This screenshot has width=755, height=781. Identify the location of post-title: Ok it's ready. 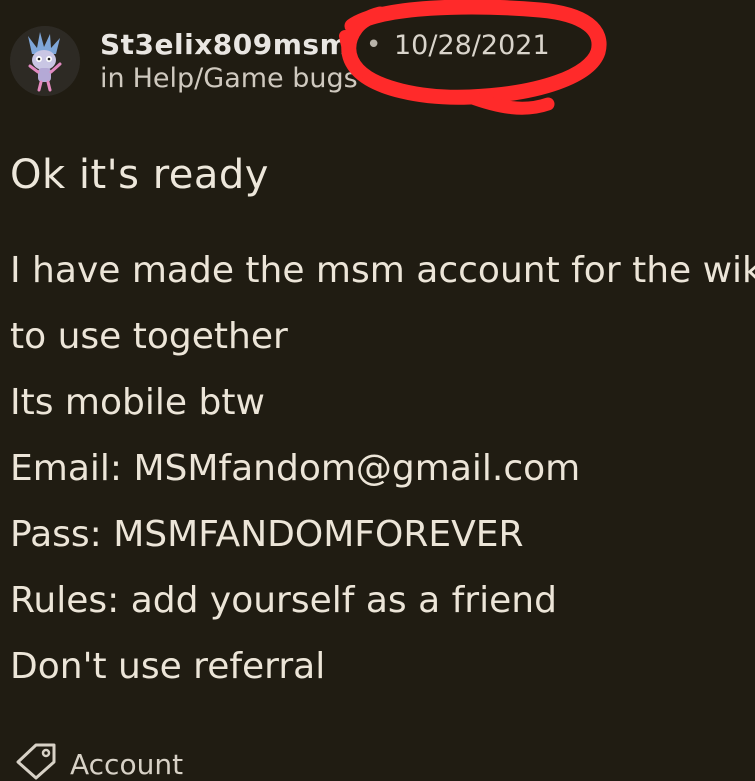
(139, 175).